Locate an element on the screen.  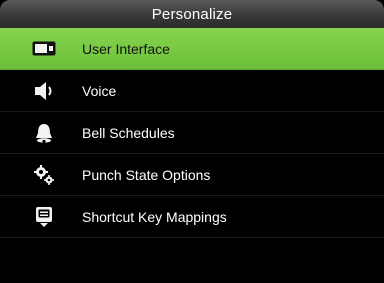
gears-icon is located at coordinates (44, 175).